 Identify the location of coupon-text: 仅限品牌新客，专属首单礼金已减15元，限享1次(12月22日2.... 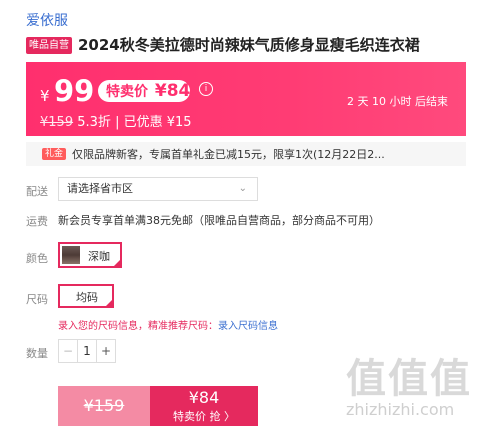
(228, 154).